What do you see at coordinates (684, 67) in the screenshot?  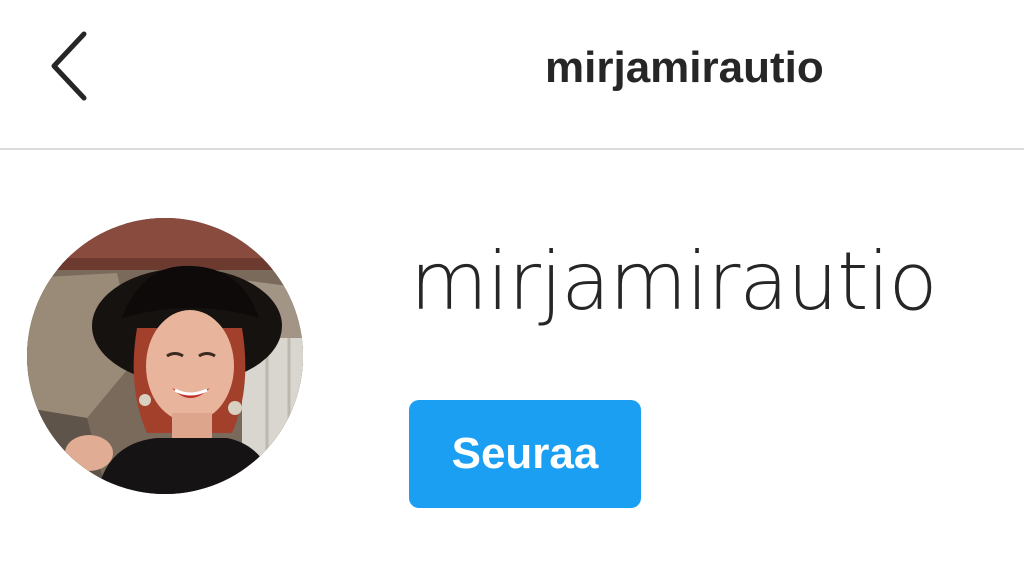 I see `page-title: mirjamirautio` at bounding box center [684, 67].